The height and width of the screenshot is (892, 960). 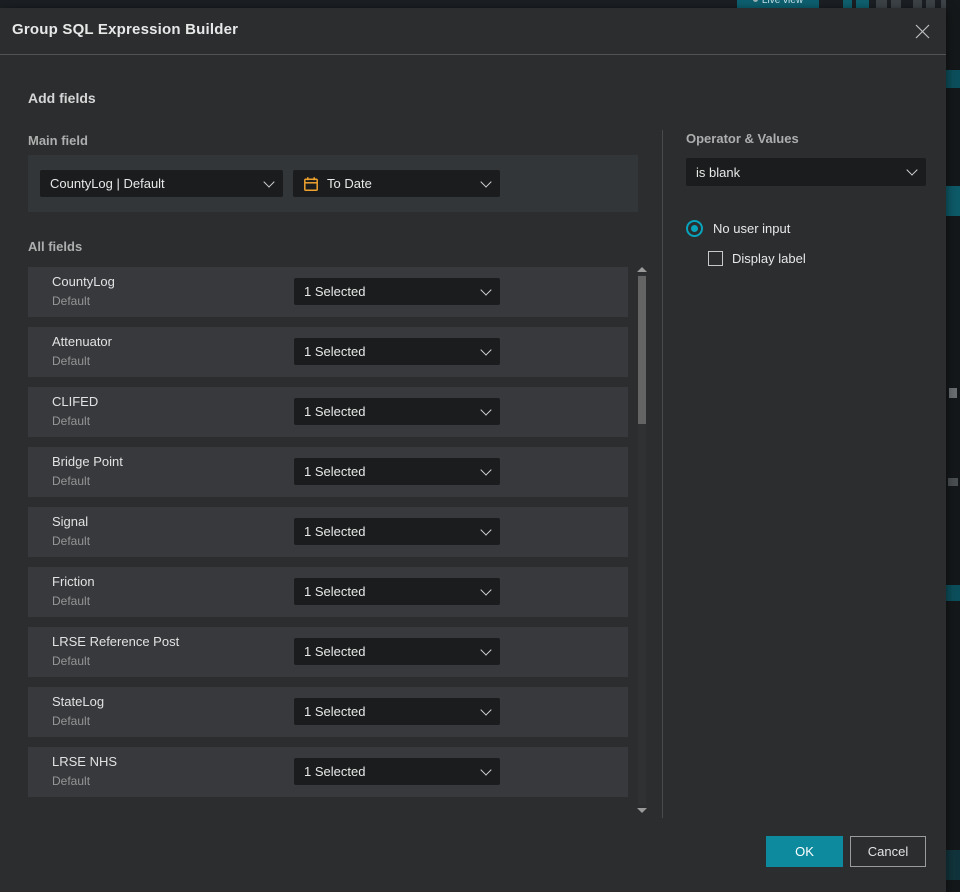 I want to click on scroll-down-arrow-icon, so click(x=642, y=810).